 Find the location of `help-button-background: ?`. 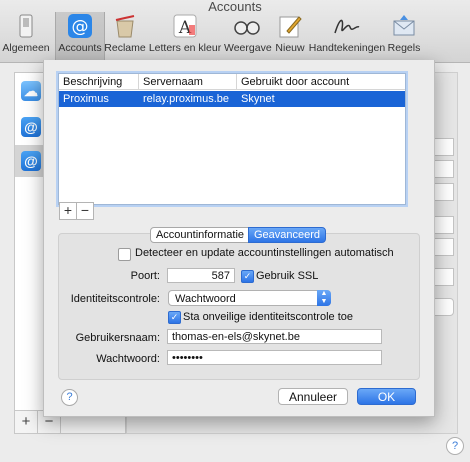

help-button-background: ? is located at coordinates (455, 446).